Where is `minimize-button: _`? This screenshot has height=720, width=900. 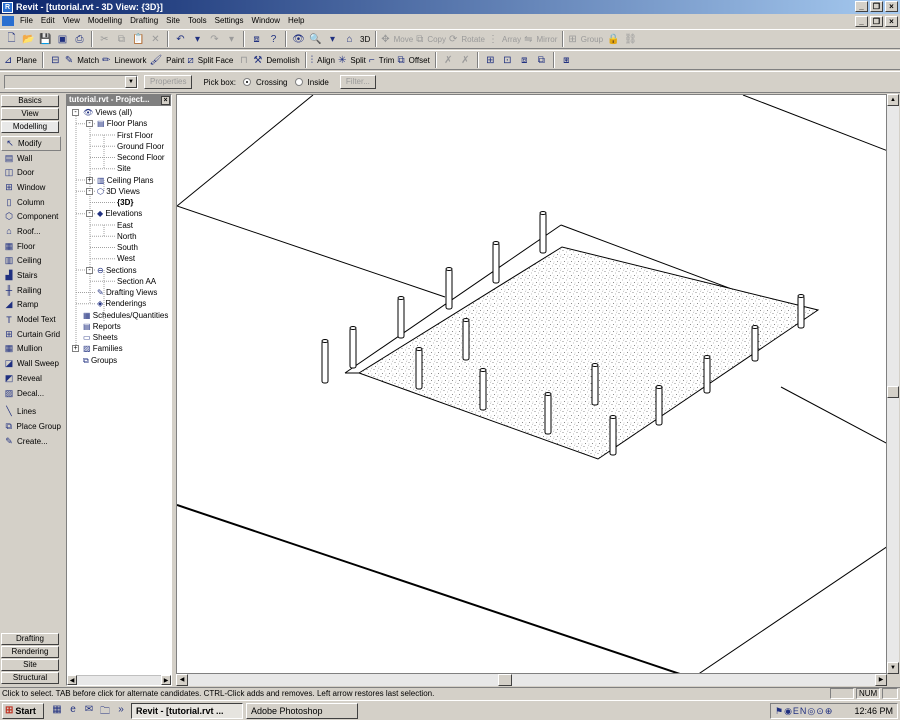
minimize-button: _ is located at coordinates (861, 6).